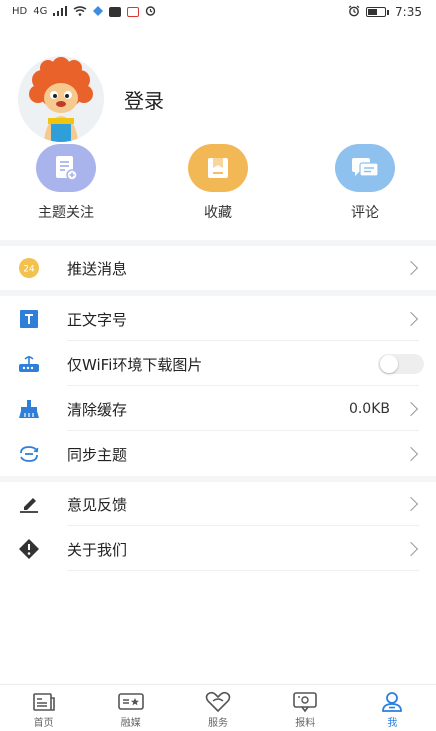  What do you see at coordinates (369, 409) in the screenshot?
I see `cache-size-value: 0.0KB` at bounding box center [369, 409].